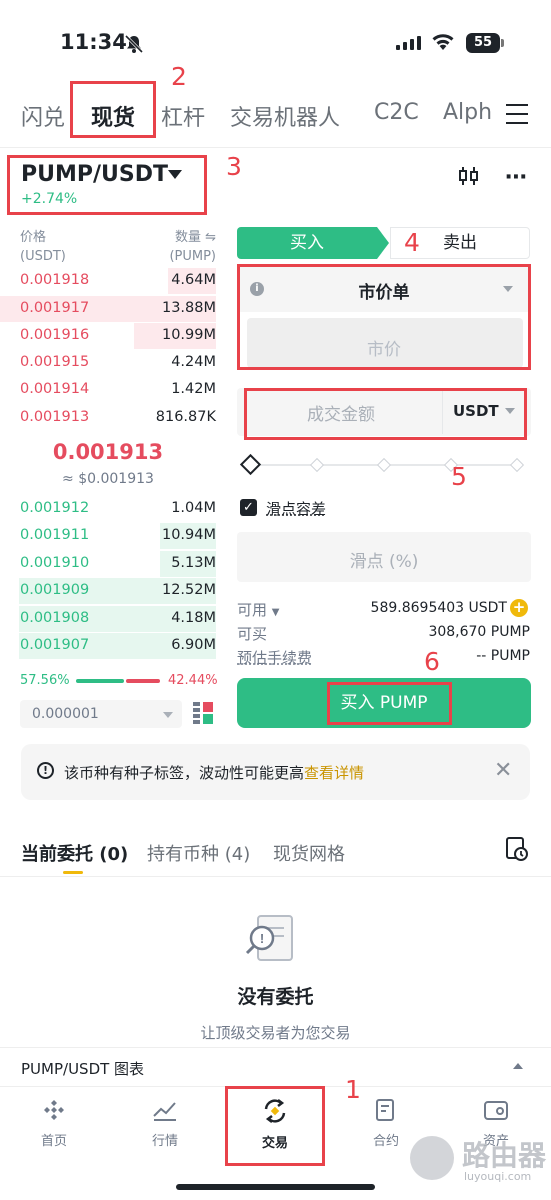 This screenshot has height=1200, width=551. I want to click on home-icon, so click(54, 1110).